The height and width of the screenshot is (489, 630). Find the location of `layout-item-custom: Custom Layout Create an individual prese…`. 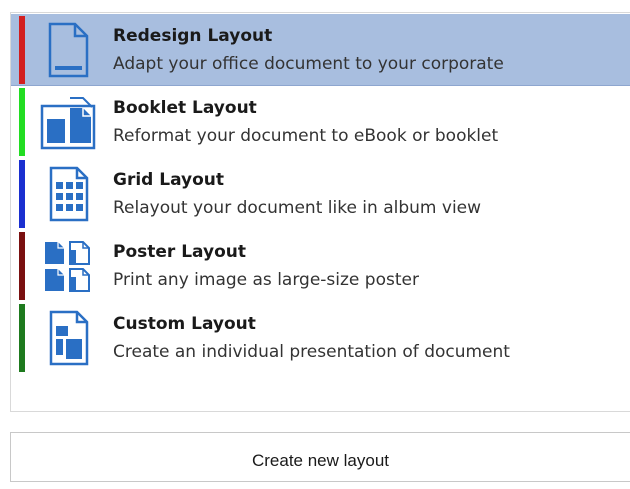

layout-item-custom: Custom Layout Create an individual prese… is located at coordinates (320, 338).